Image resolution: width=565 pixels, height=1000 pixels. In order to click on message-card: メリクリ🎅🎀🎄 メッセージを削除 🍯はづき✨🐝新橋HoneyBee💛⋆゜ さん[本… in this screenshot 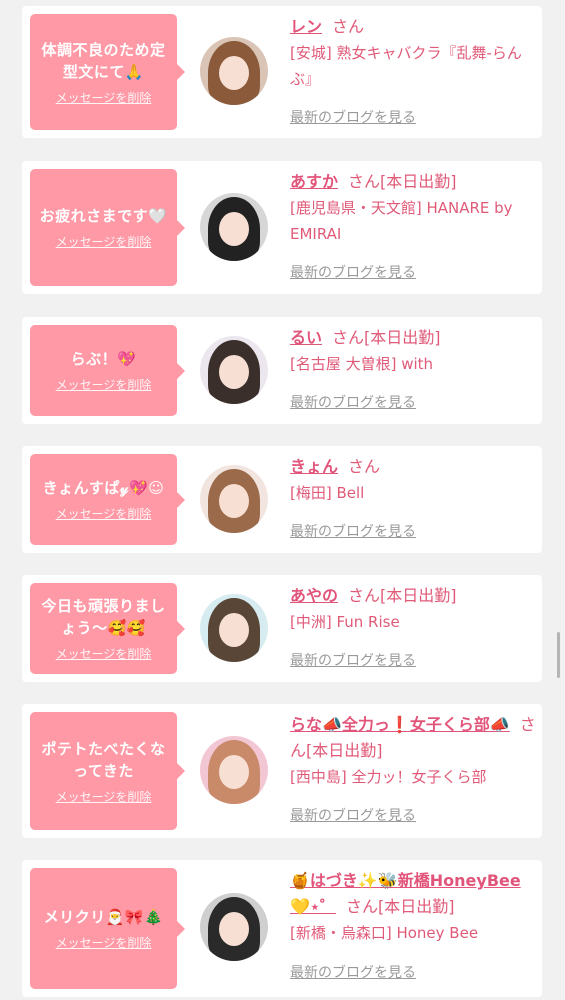, I will do `click(282, 928)`.